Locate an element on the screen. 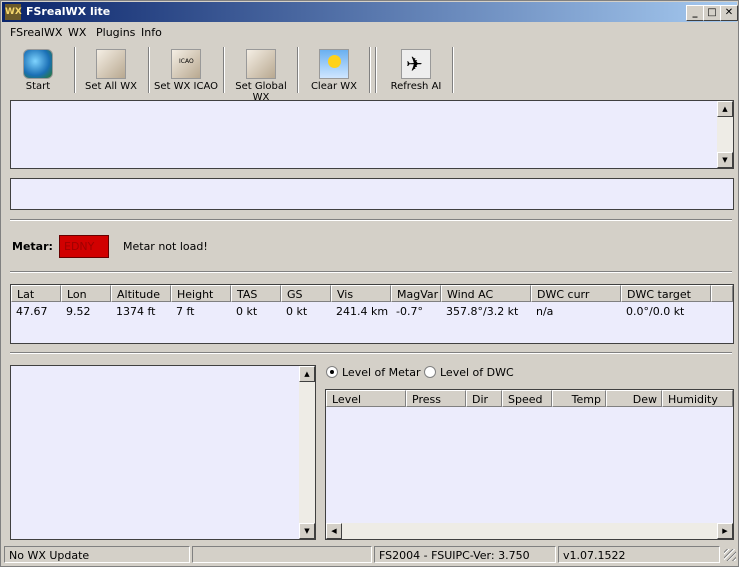 The image size is (739, 567). metar-label: Metar: is located at coordinates (32, 246).